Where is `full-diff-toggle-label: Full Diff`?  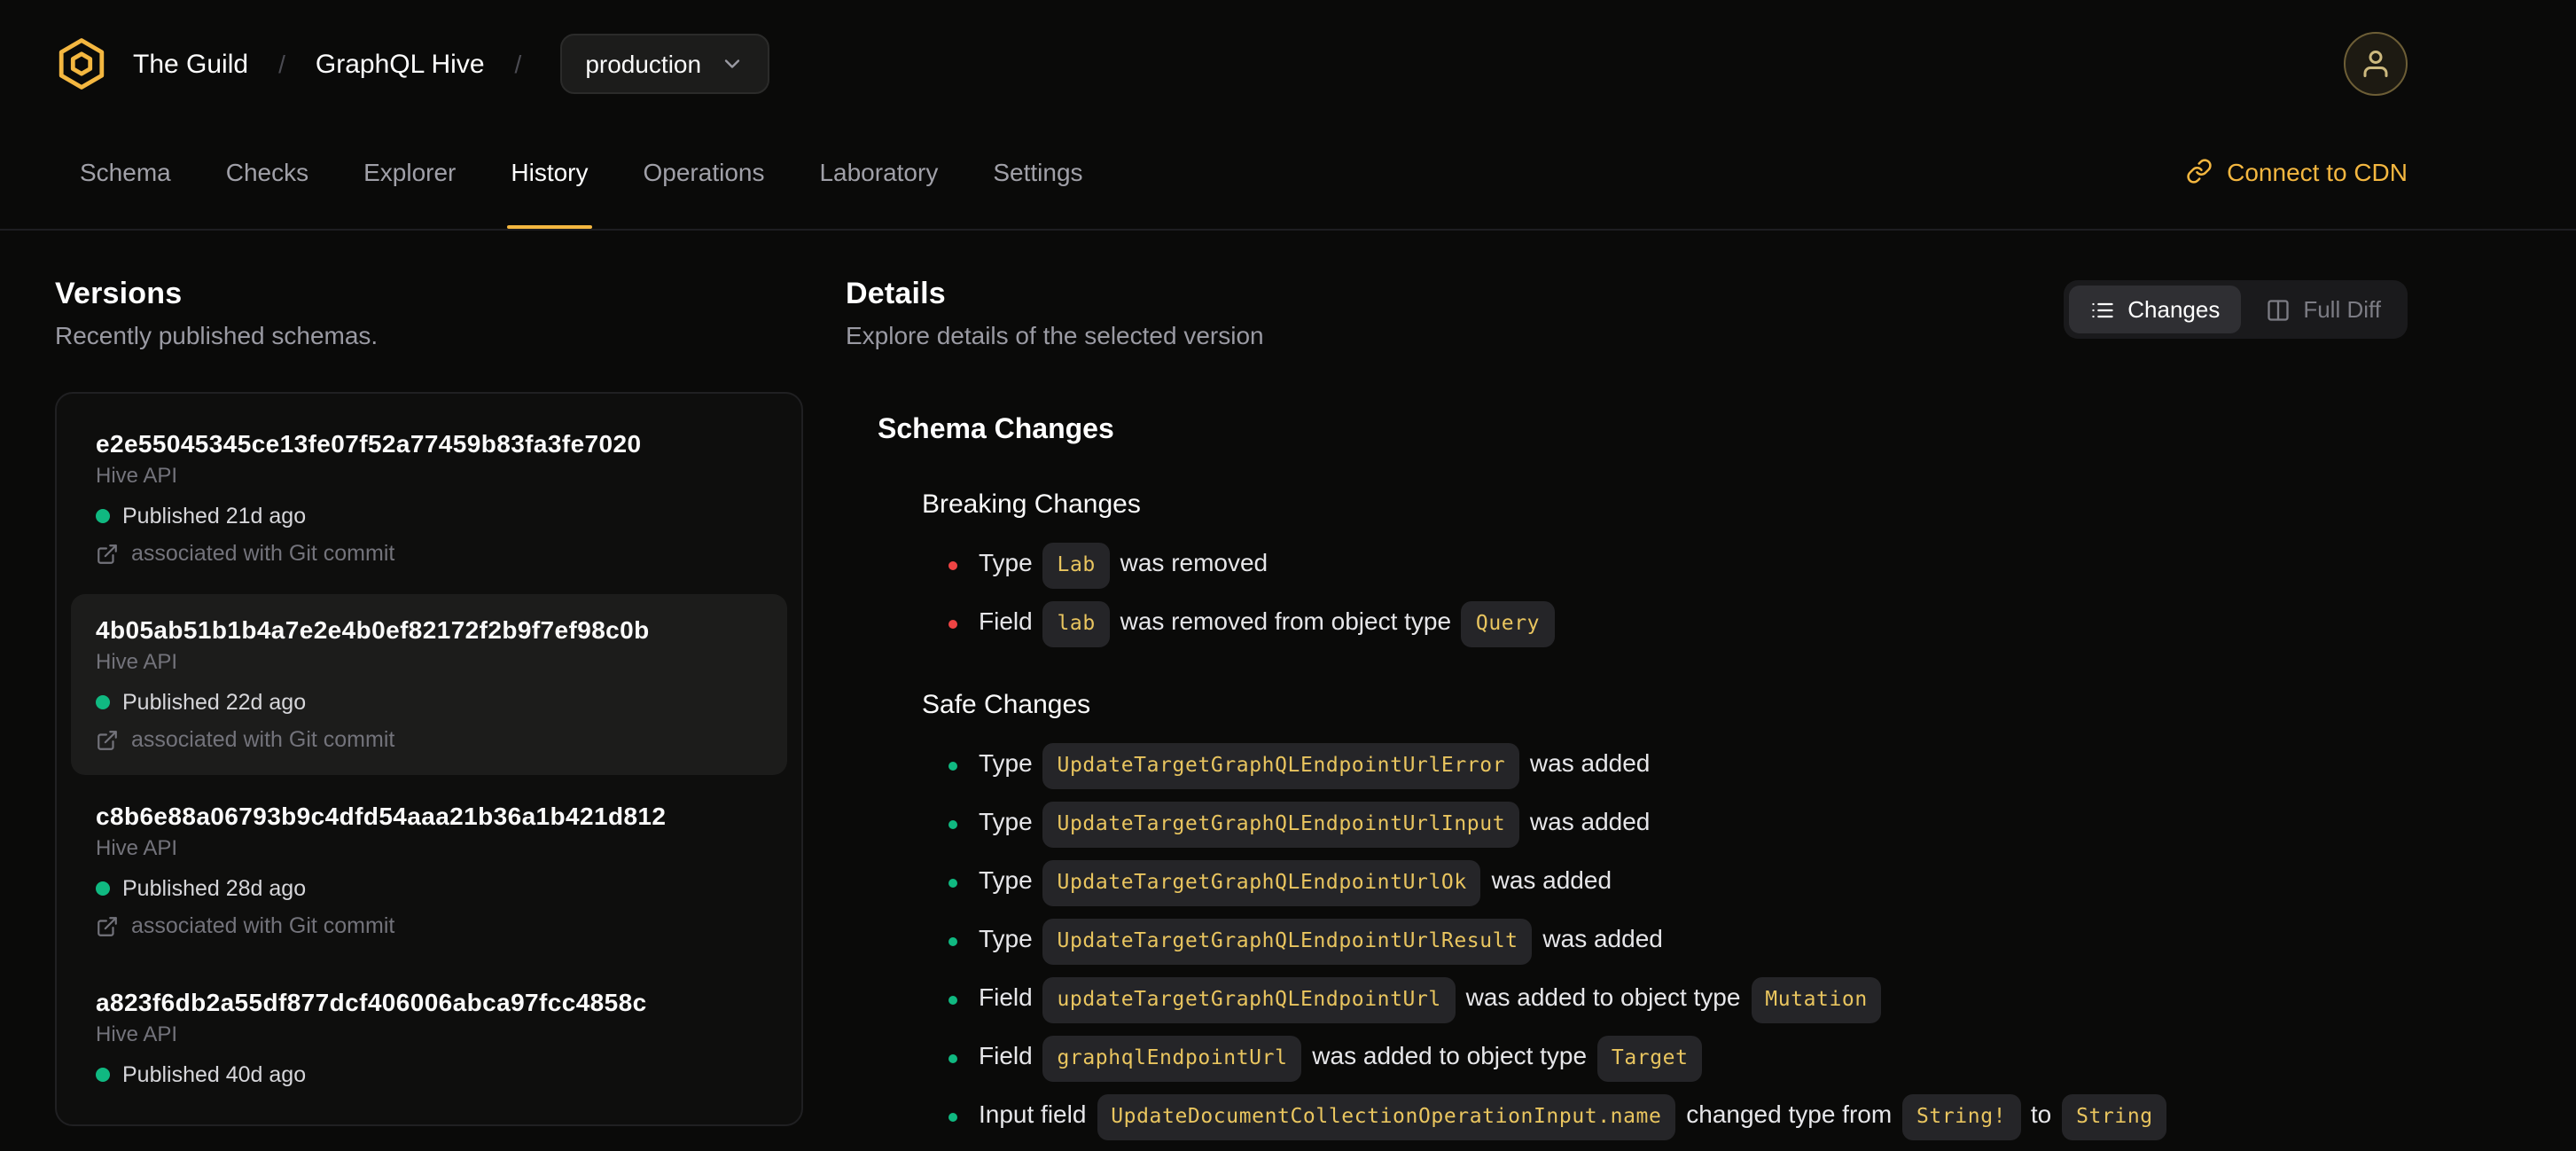
full-diff-toggle-label: Full Diff is located at coordinates (2342, 309).